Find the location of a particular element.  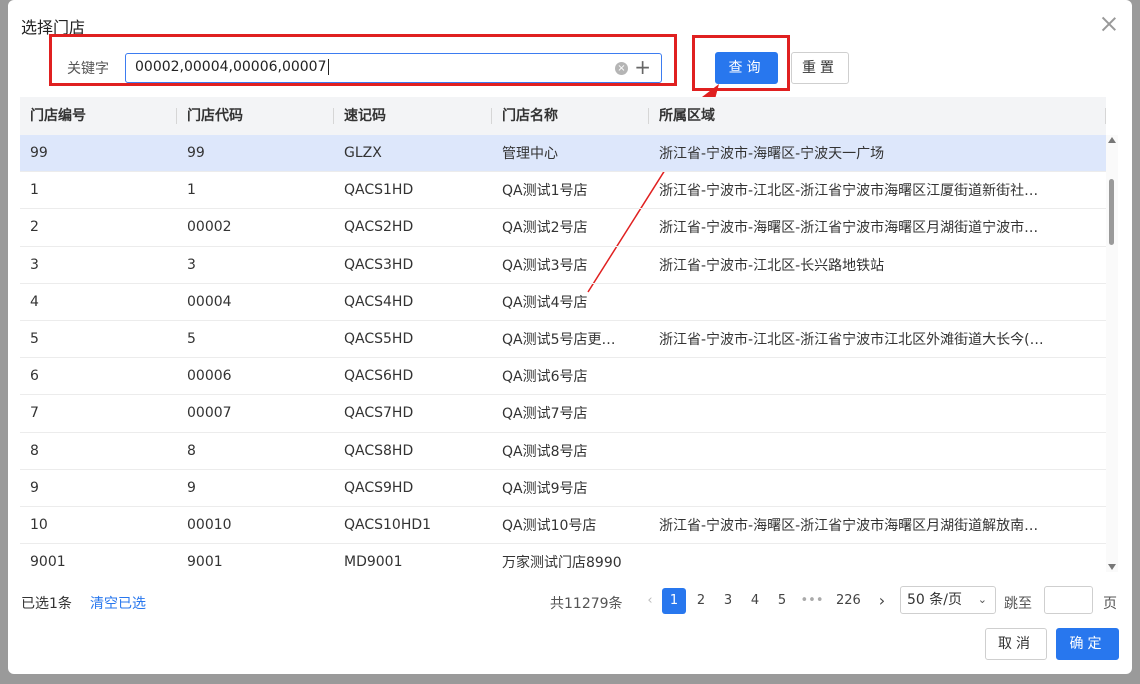

cell-store-number: 3 is located at coordinates (34, 264).